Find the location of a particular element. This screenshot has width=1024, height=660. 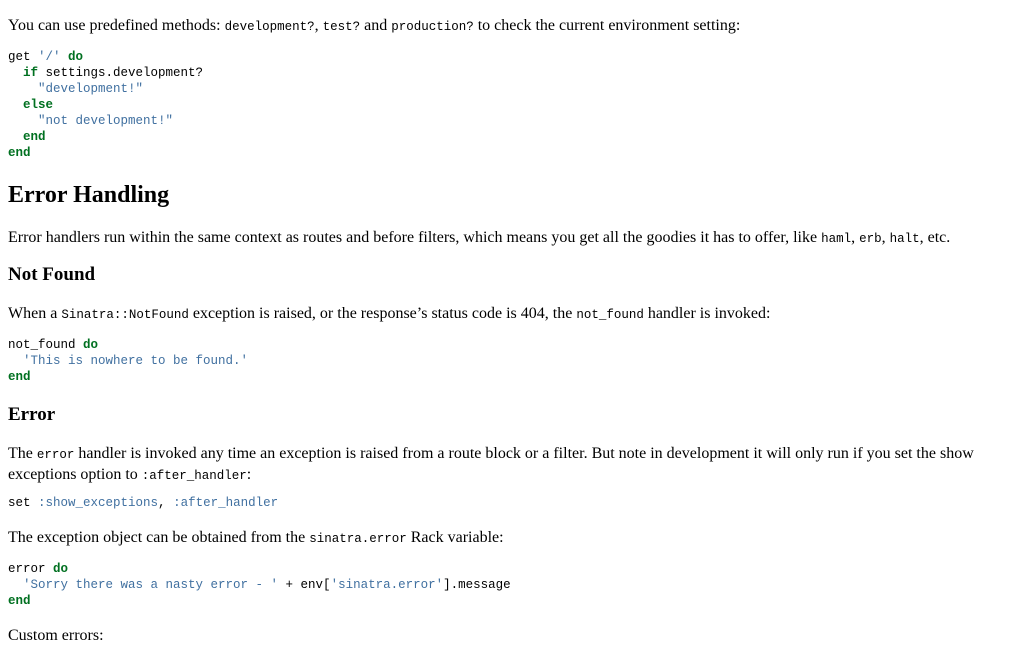

inline-code: Sinatra::NotFound is located at coordinates (125, 315).